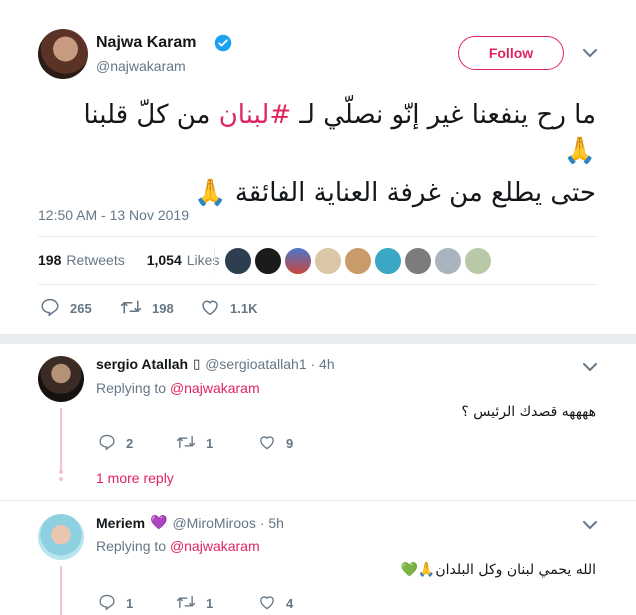 This screenshot has height=615, width=636. I want to click on reply-header: sergio Atallah ▯ @sergioatallah1 · 4h, so click(215, 364).